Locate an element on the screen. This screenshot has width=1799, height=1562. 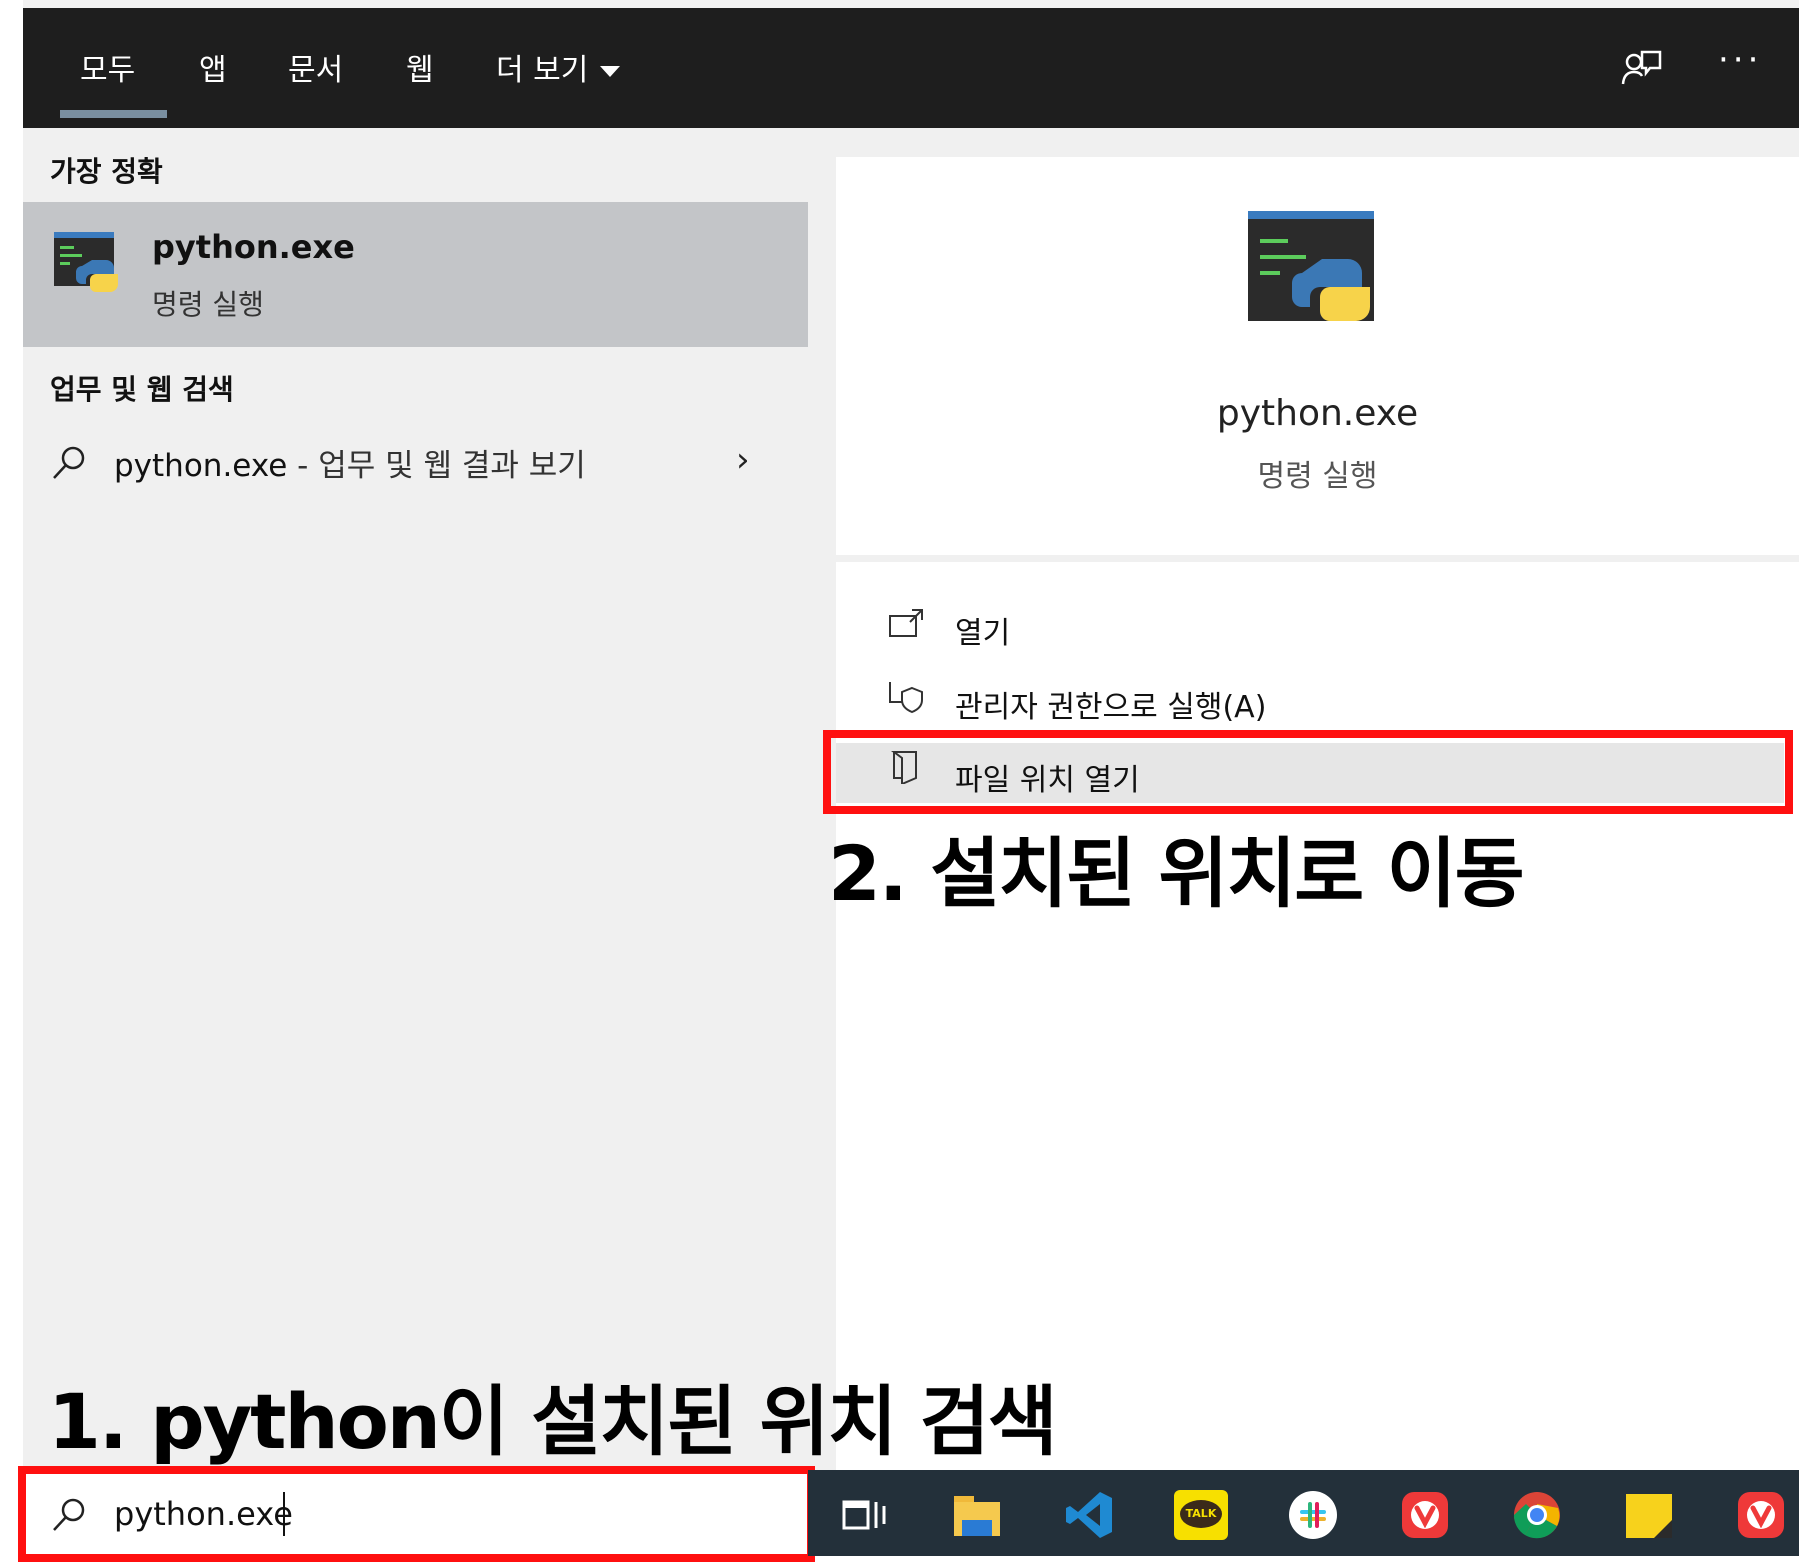
sticky-notes-icon is located at coordinates (1649, 1515).